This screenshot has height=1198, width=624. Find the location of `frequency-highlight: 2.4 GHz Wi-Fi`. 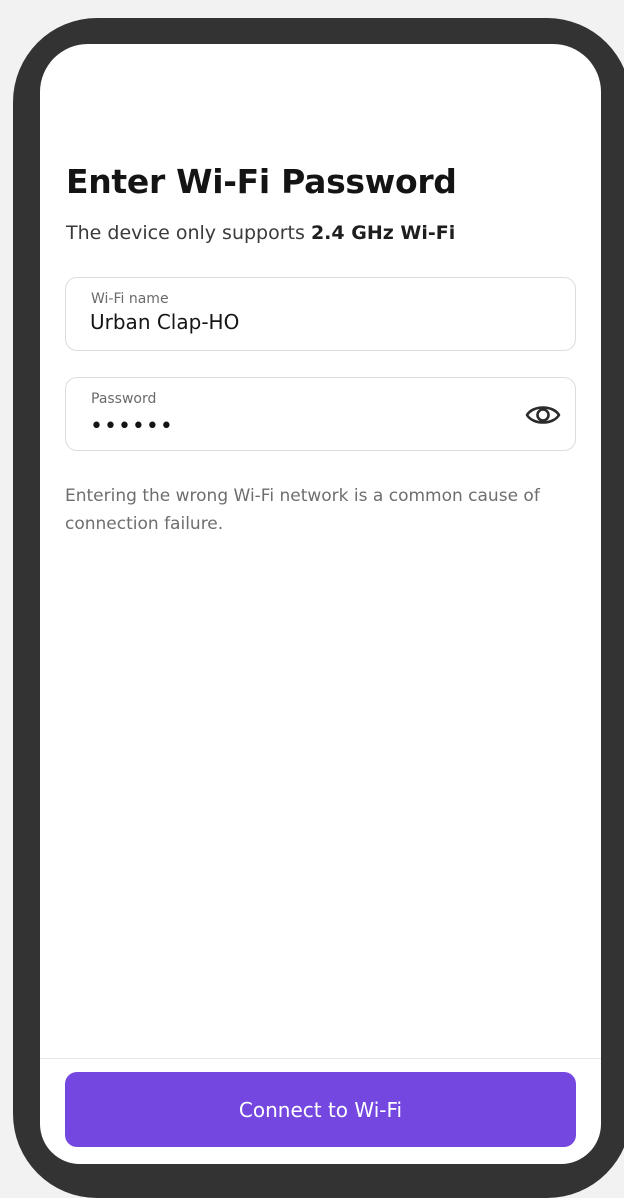

frequency-highlight: 2.4 GHz Wi-Fi is located at coordinates (383, 233).